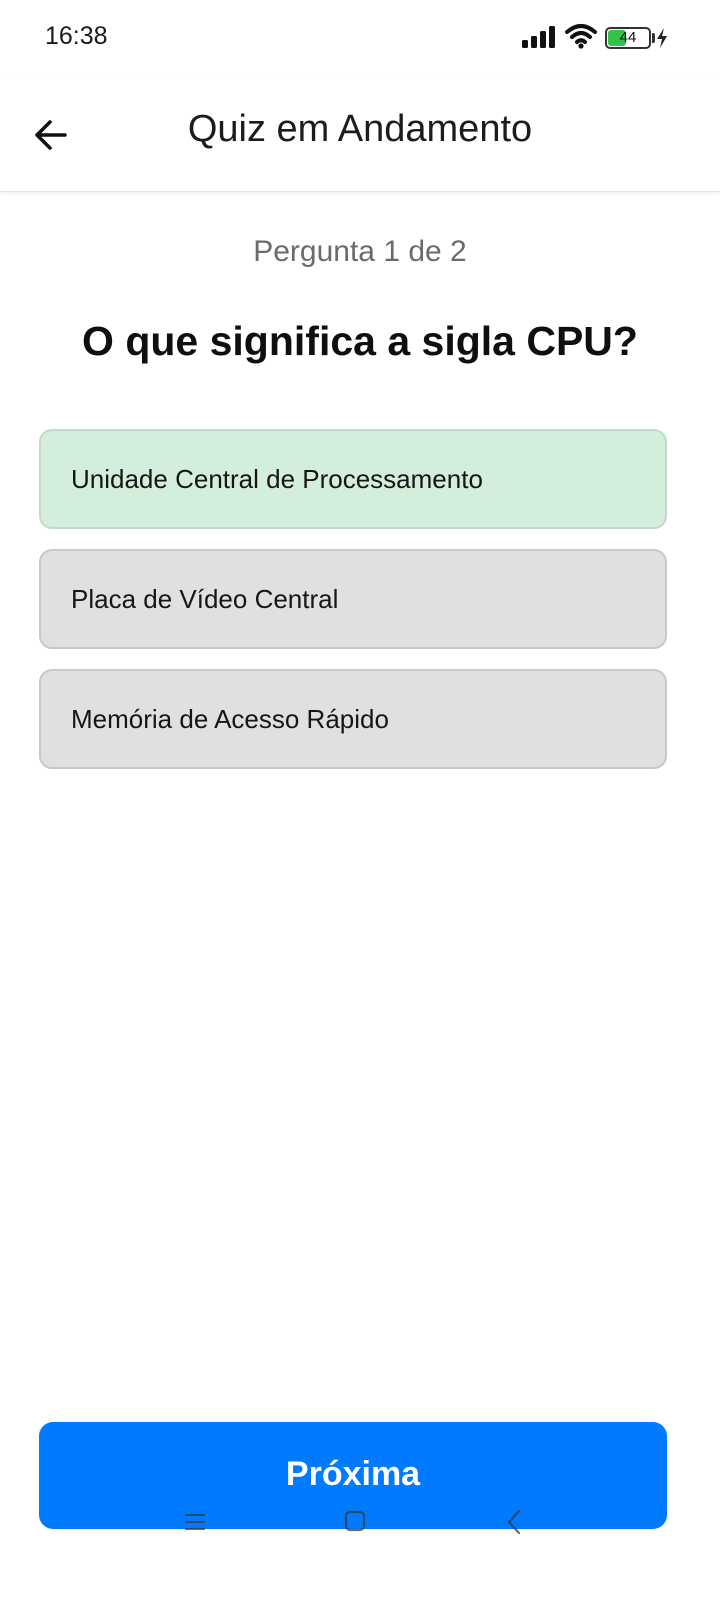  Describe the element at coordinates (205, 598) in the screenshot. I see `answer-option-label: Placa de Vídeo Central` at that location.